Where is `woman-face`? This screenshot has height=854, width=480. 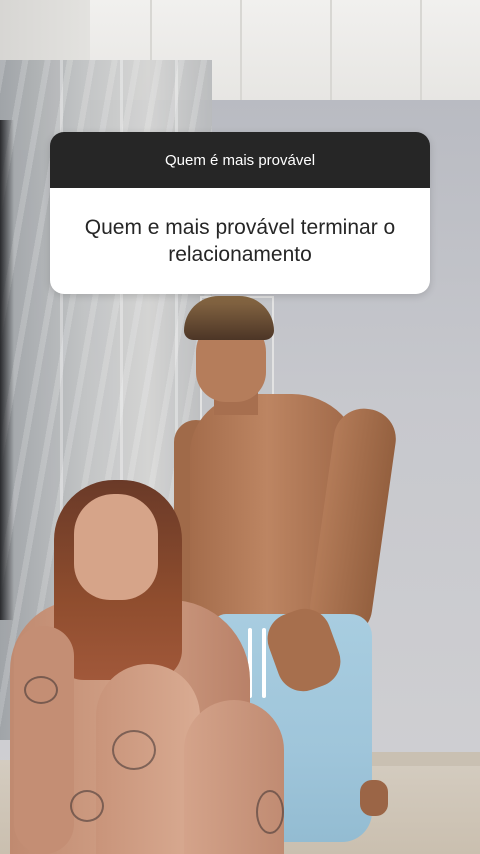 woman-face is located at coordinates (116, 547).